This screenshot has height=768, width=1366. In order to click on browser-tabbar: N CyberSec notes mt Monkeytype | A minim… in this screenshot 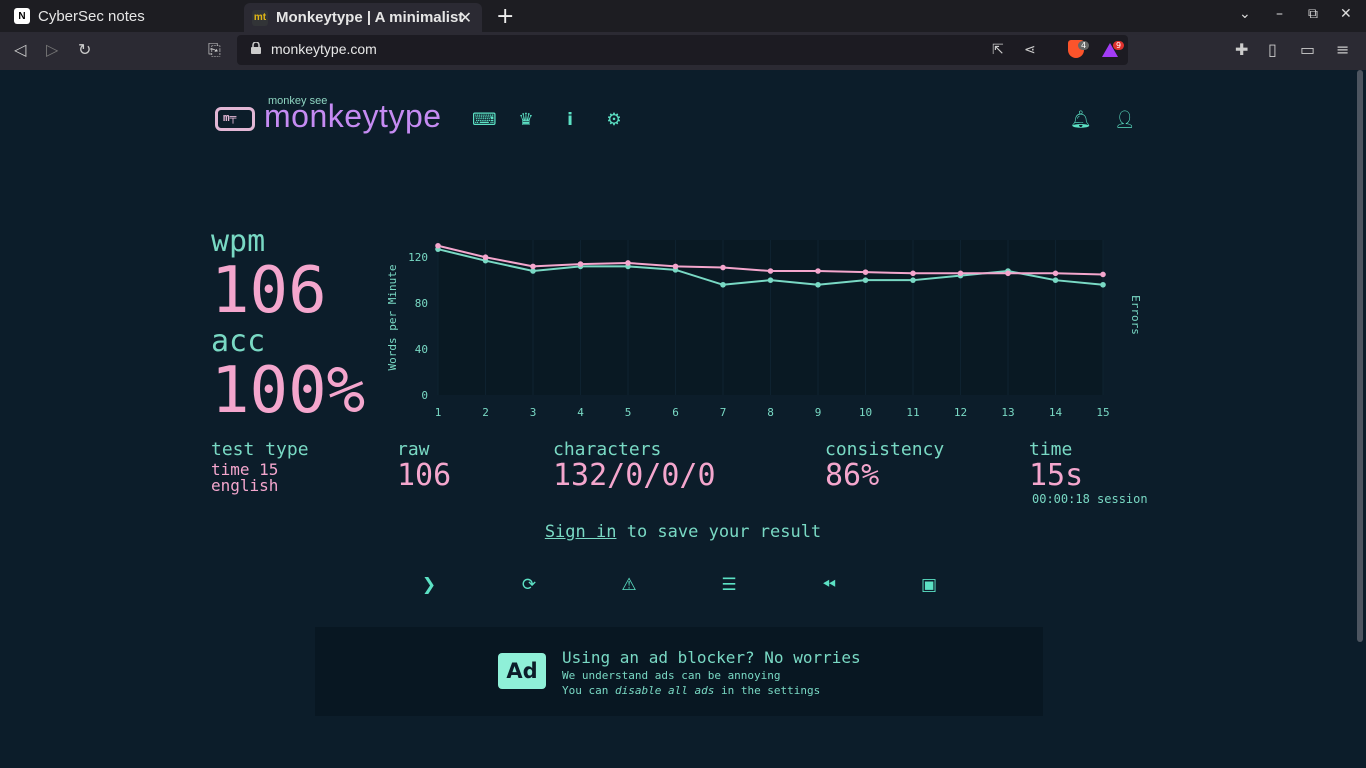, I will do `click(683, 16)`.